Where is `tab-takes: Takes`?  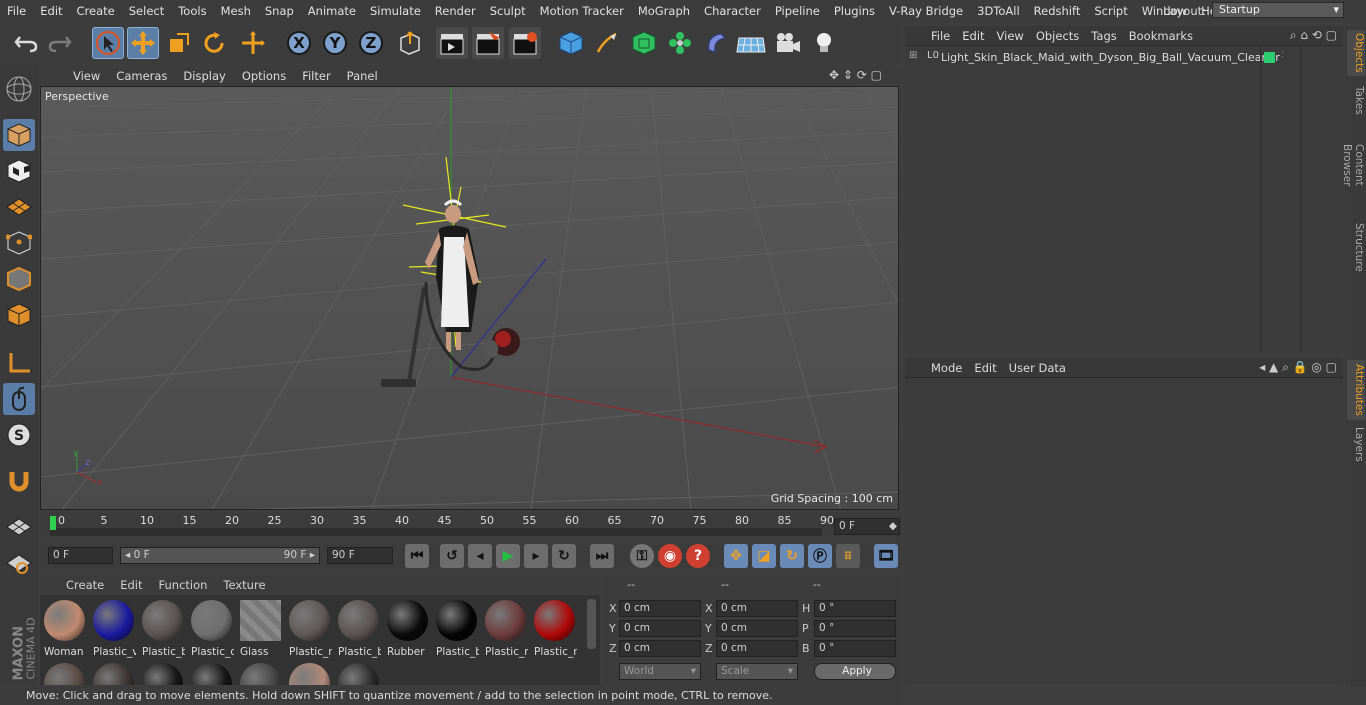
tab-takes: Takes is located at coordinates (1356, 100).